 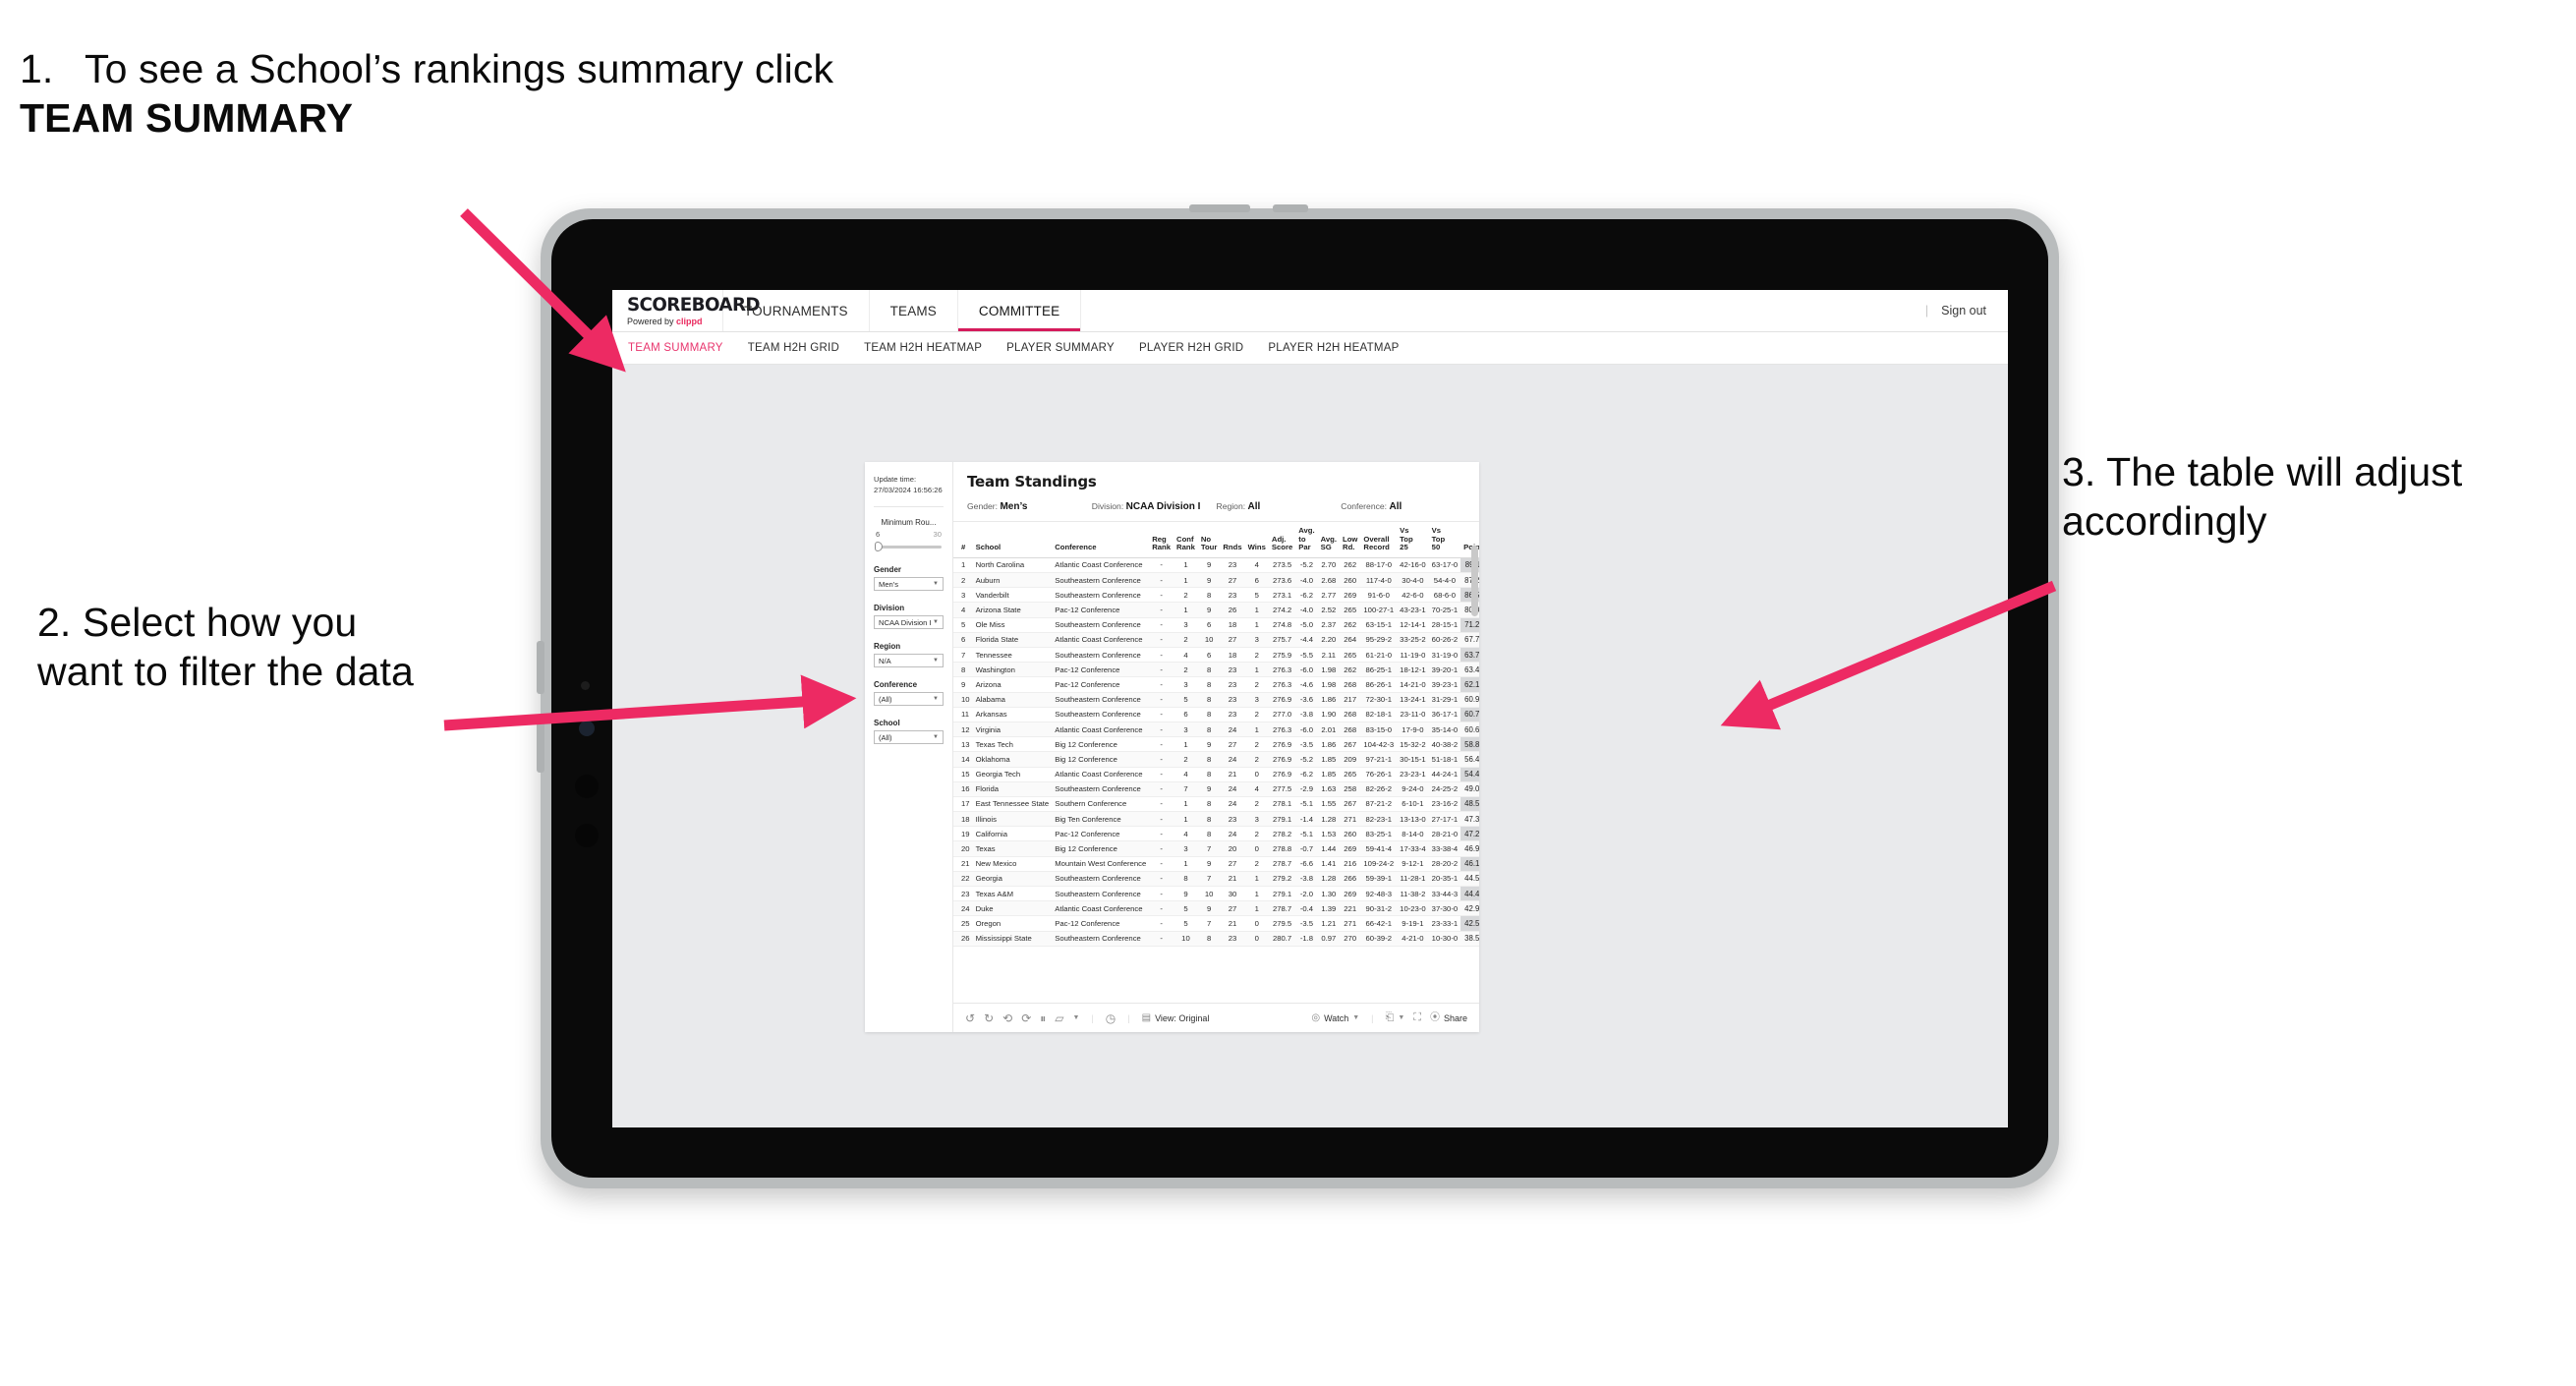 I want to click on nav-item-tournaments: TOURNAMENTS, so click(x=796, y=310).